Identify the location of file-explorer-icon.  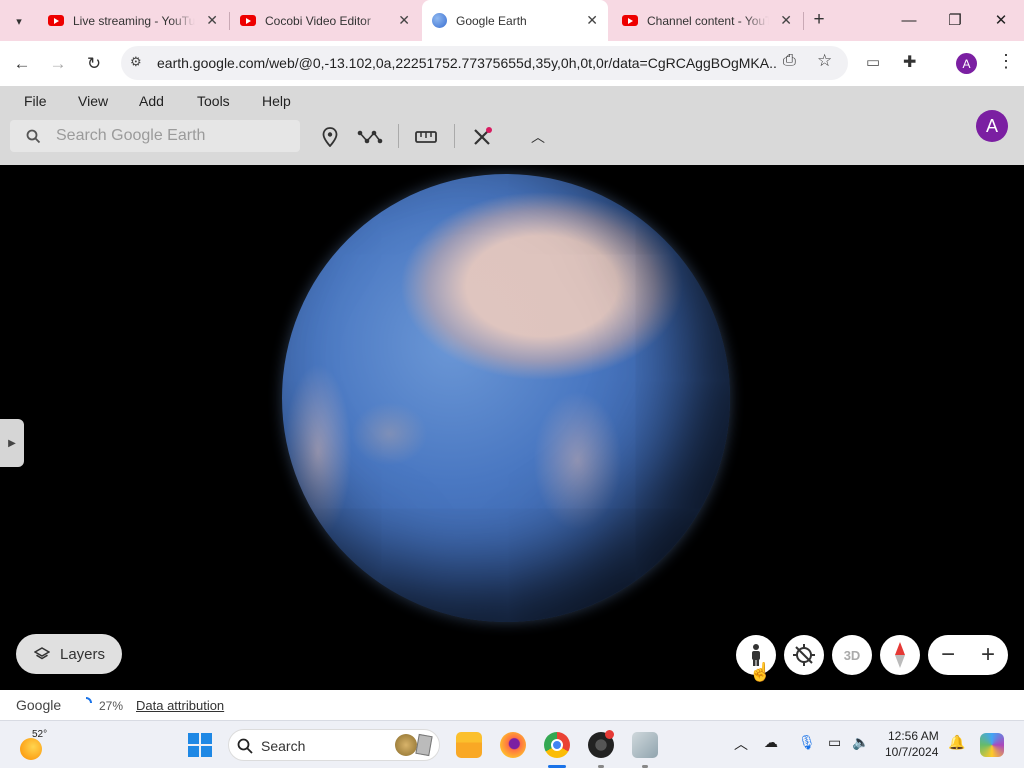
(469, 745).